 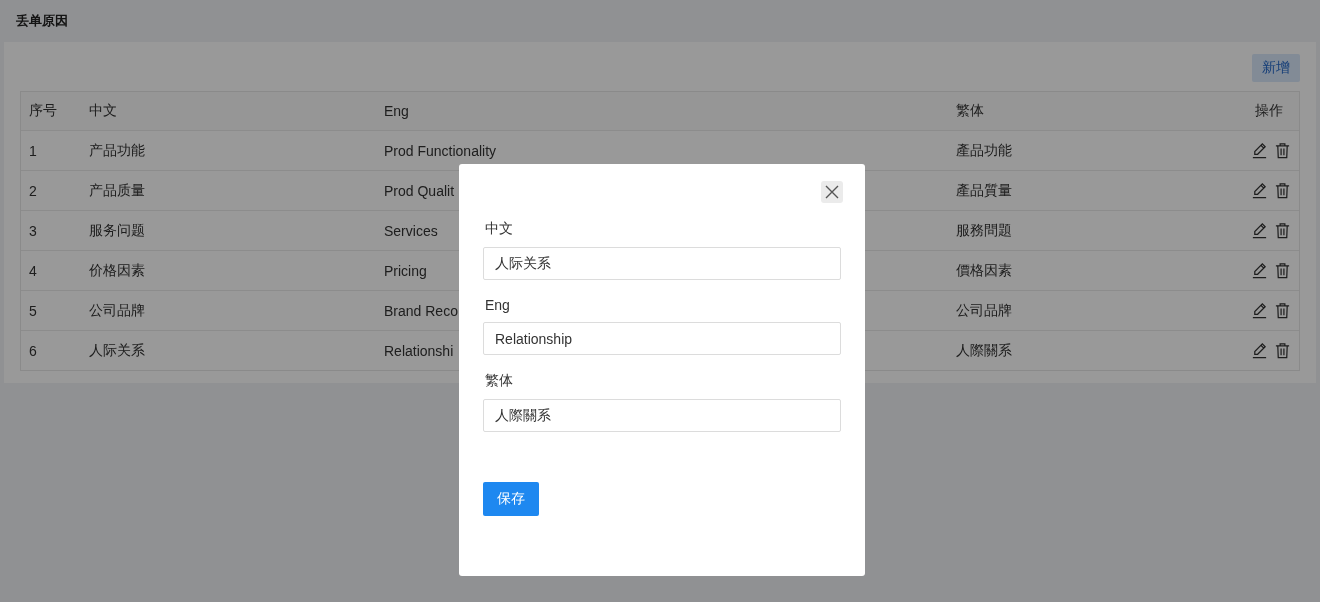 What do you see at coordinates (103, 111) in the screenshot?
I see `column-header: 中文` at bounding box center [103, 111].